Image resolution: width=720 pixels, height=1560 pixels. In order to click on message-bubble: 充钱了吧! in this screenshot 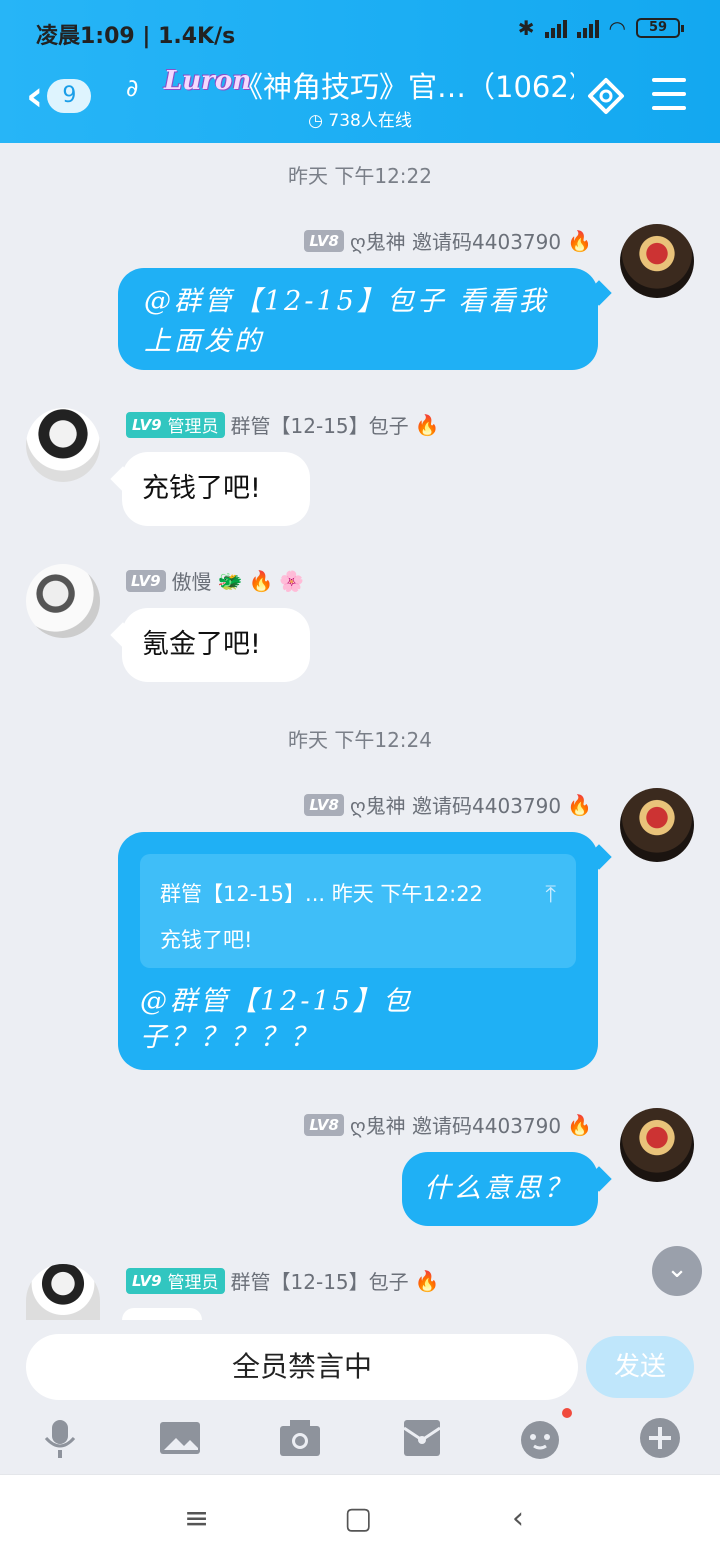, I will do `click(216, 489)`.